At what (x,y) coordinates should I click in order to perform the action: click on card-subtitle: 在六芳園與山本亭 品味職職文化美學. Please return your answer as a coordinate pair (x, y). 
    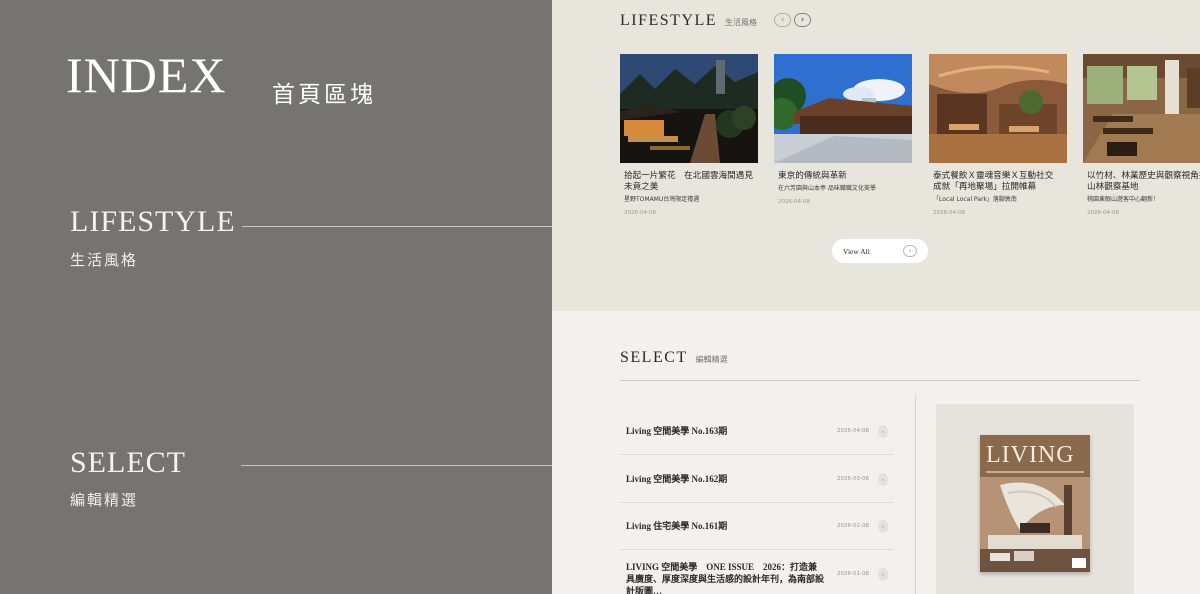
    Looking at the image, I should click on (827, 188).